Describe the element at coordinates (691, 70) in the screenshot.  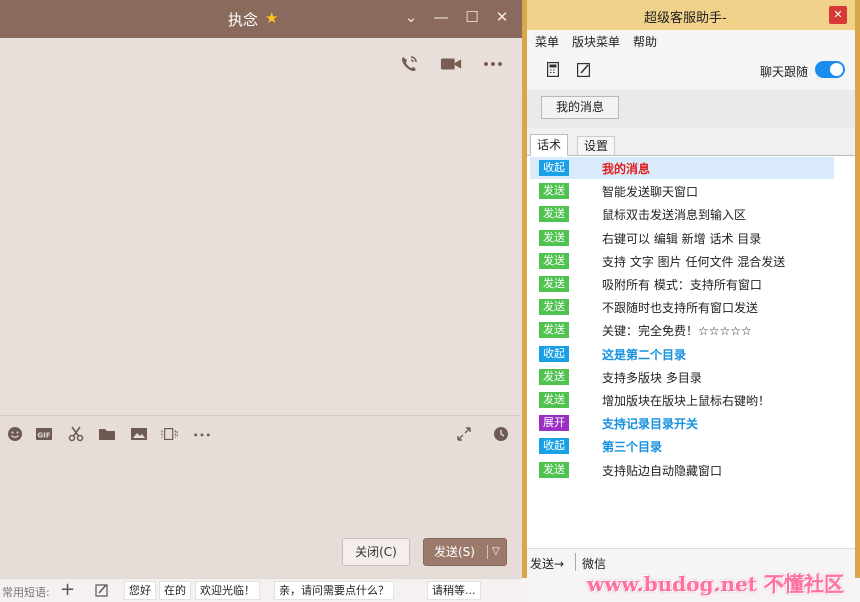
I see `helper-toolbar: 聊天跟随` at that location.